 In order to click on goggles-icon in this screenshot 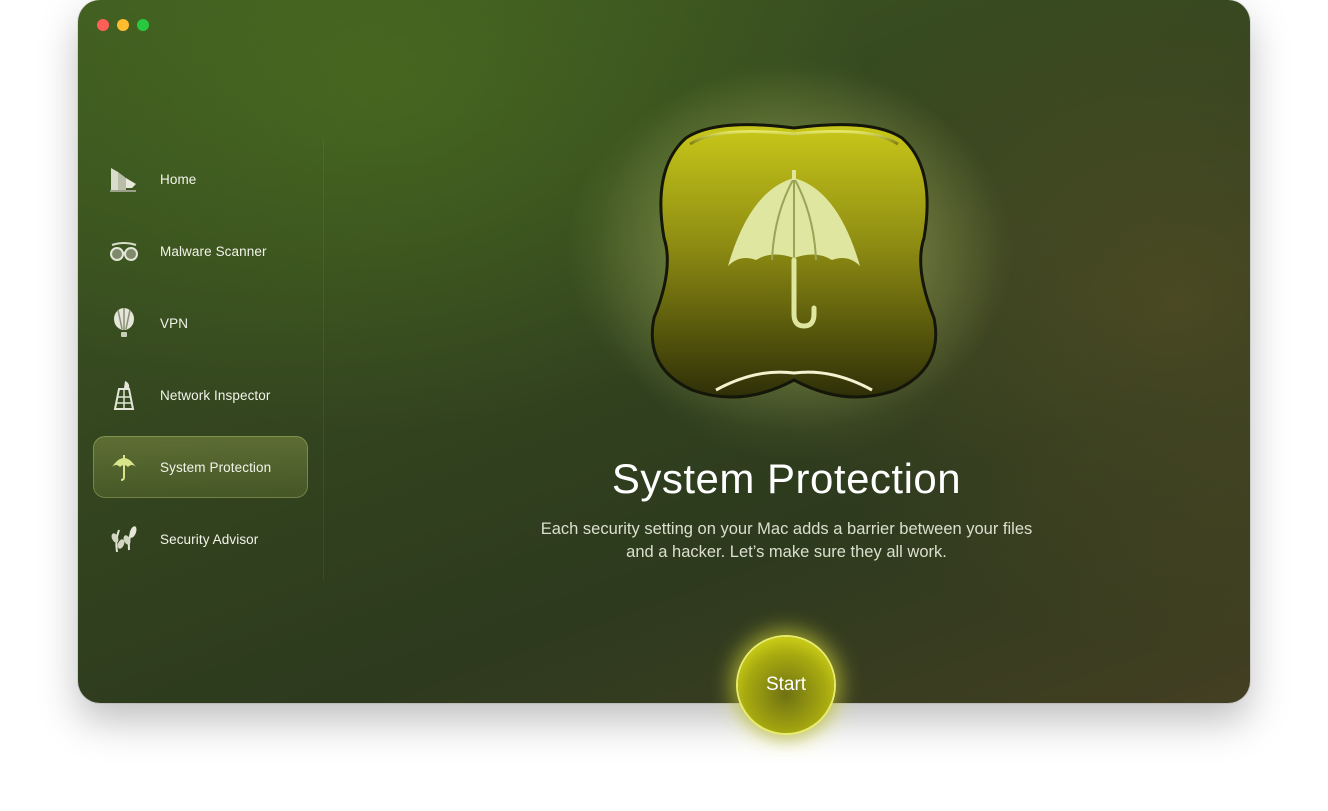, I will do `click(124, 251)`.